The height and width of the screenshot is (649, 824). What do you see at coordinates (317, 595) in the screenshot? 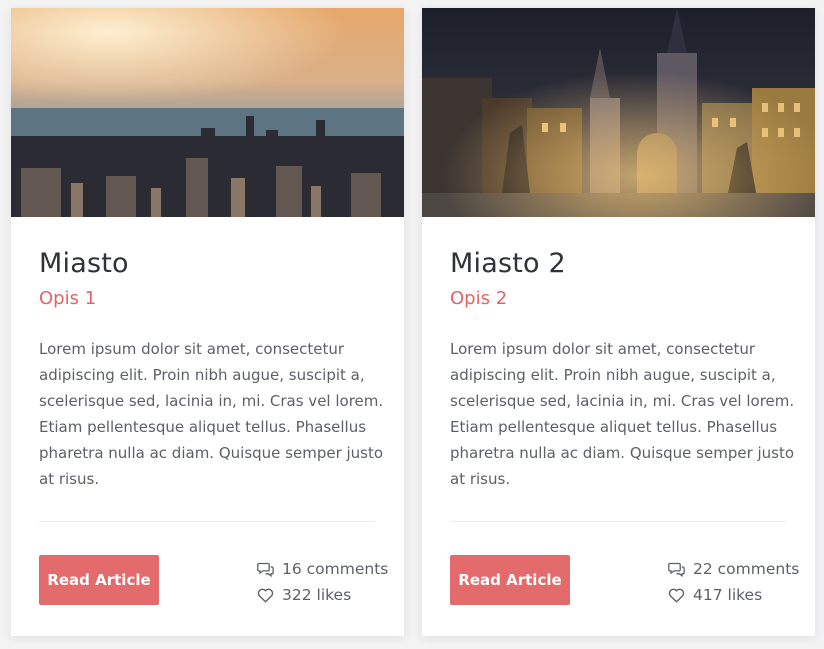
I see `likes-count: 322 likes` at bounding box center [317, 595].